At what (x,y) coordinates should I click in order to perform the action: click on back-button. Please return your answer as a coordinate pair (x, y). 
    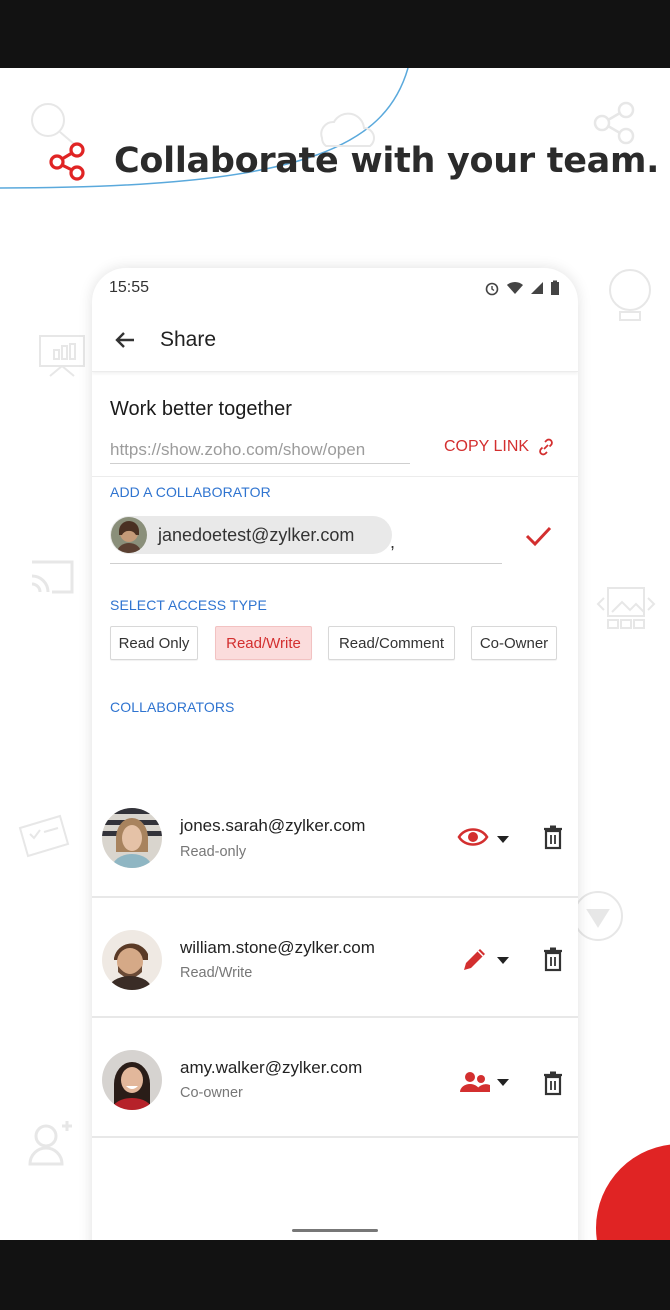
    Looking at the image, I should click on (125, 340).